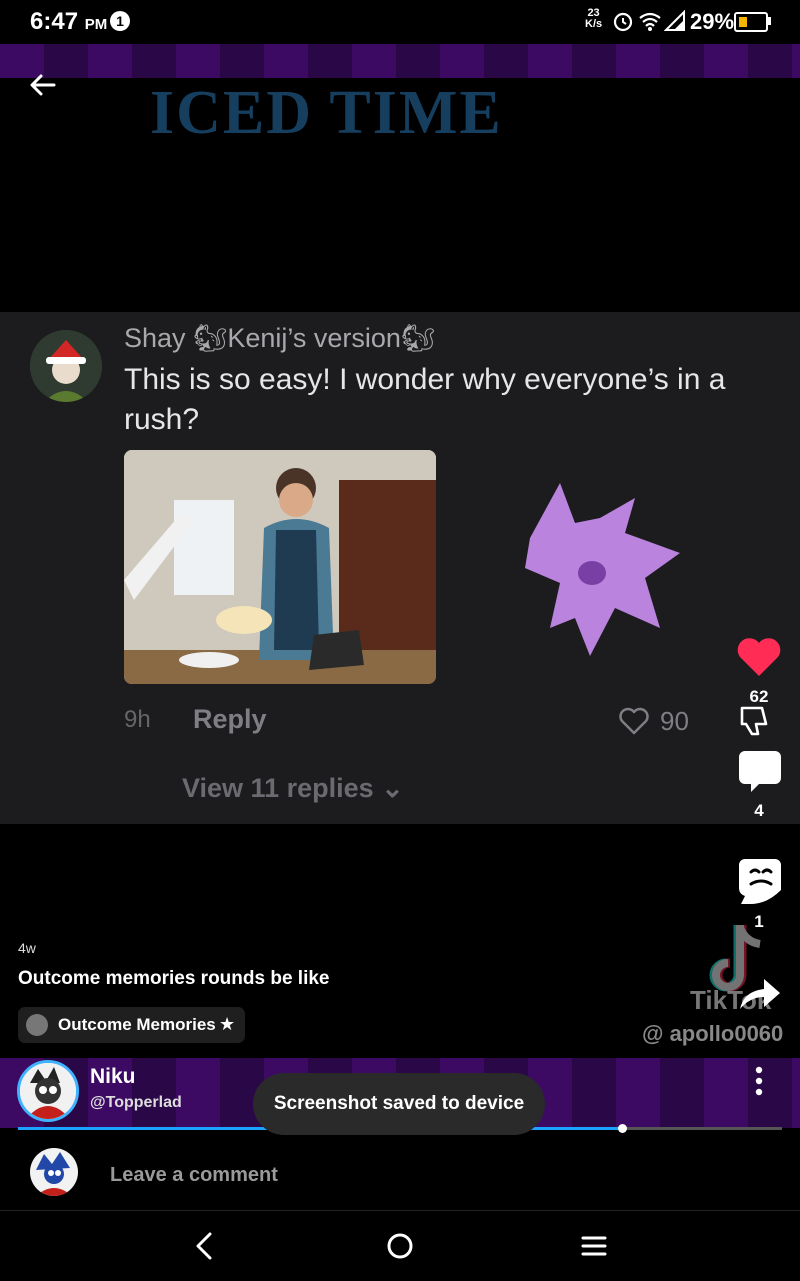  What do you see at coordinates (137, 1024) in the screenshot?
I see `community-name: Outcome Memories` at bounding box center [137, 1024].